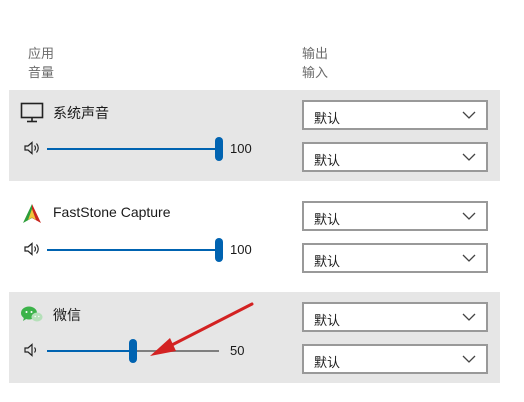 The width and height of the screenshot is (524, 402). I want to click on app-header-label: 应用, so click(41, 53).